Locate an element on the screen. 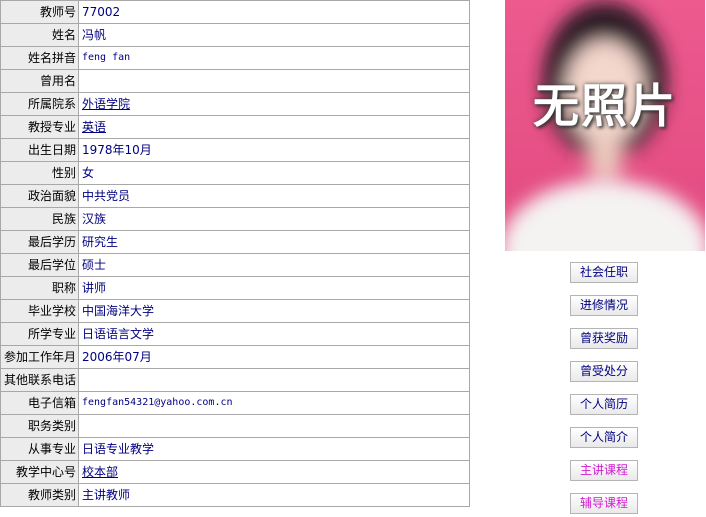 Image resolution: width=706 pixels, height=517 pixels. row-other-phone: 其他联系电话 is located at coordinates (235, 380).